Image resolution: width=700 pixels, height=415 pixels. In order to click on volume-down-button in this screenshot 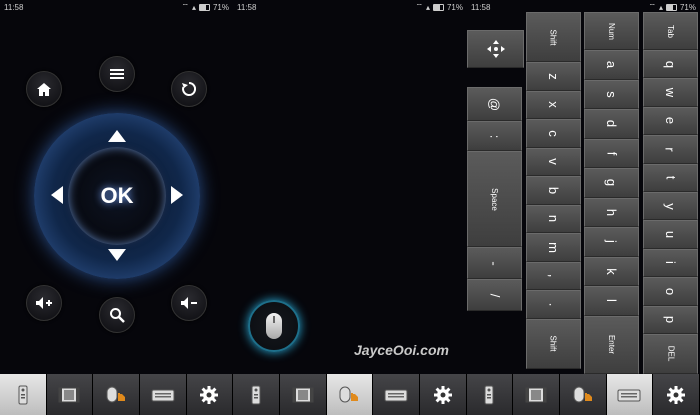, I will do `click(189, 303)`.